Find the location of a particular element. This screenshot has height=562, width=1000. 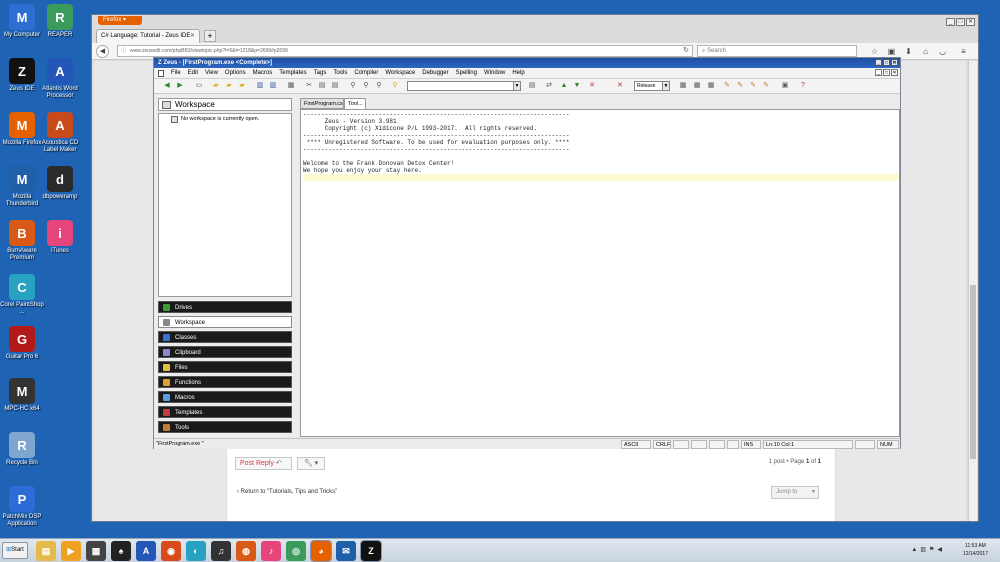

build-config-select: Release ▼ is located at coordinates (652, 86).